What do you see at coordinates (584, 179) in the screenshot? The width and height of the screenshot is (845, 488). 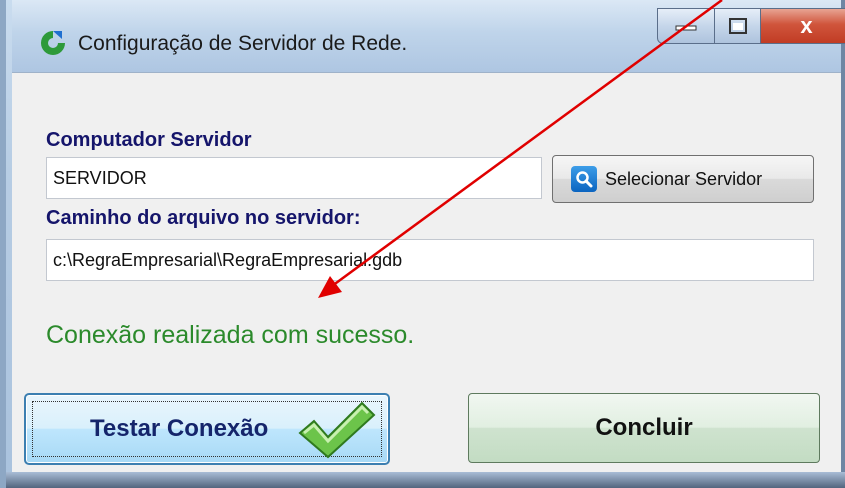 I see `search-icon` at bounding box center [584, 179].